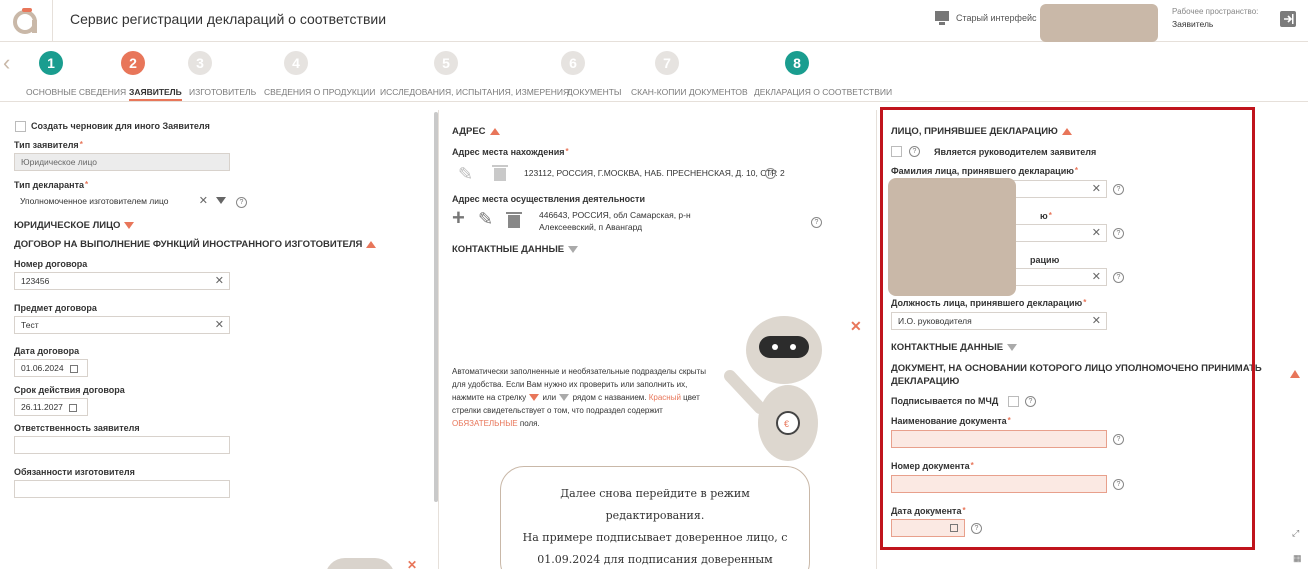 The width and height of the screenshot is (1308, 569). Describe the element at coordinates (1193, 24) in the screenshot. I see `workspace-value: Заявитель` at that location.